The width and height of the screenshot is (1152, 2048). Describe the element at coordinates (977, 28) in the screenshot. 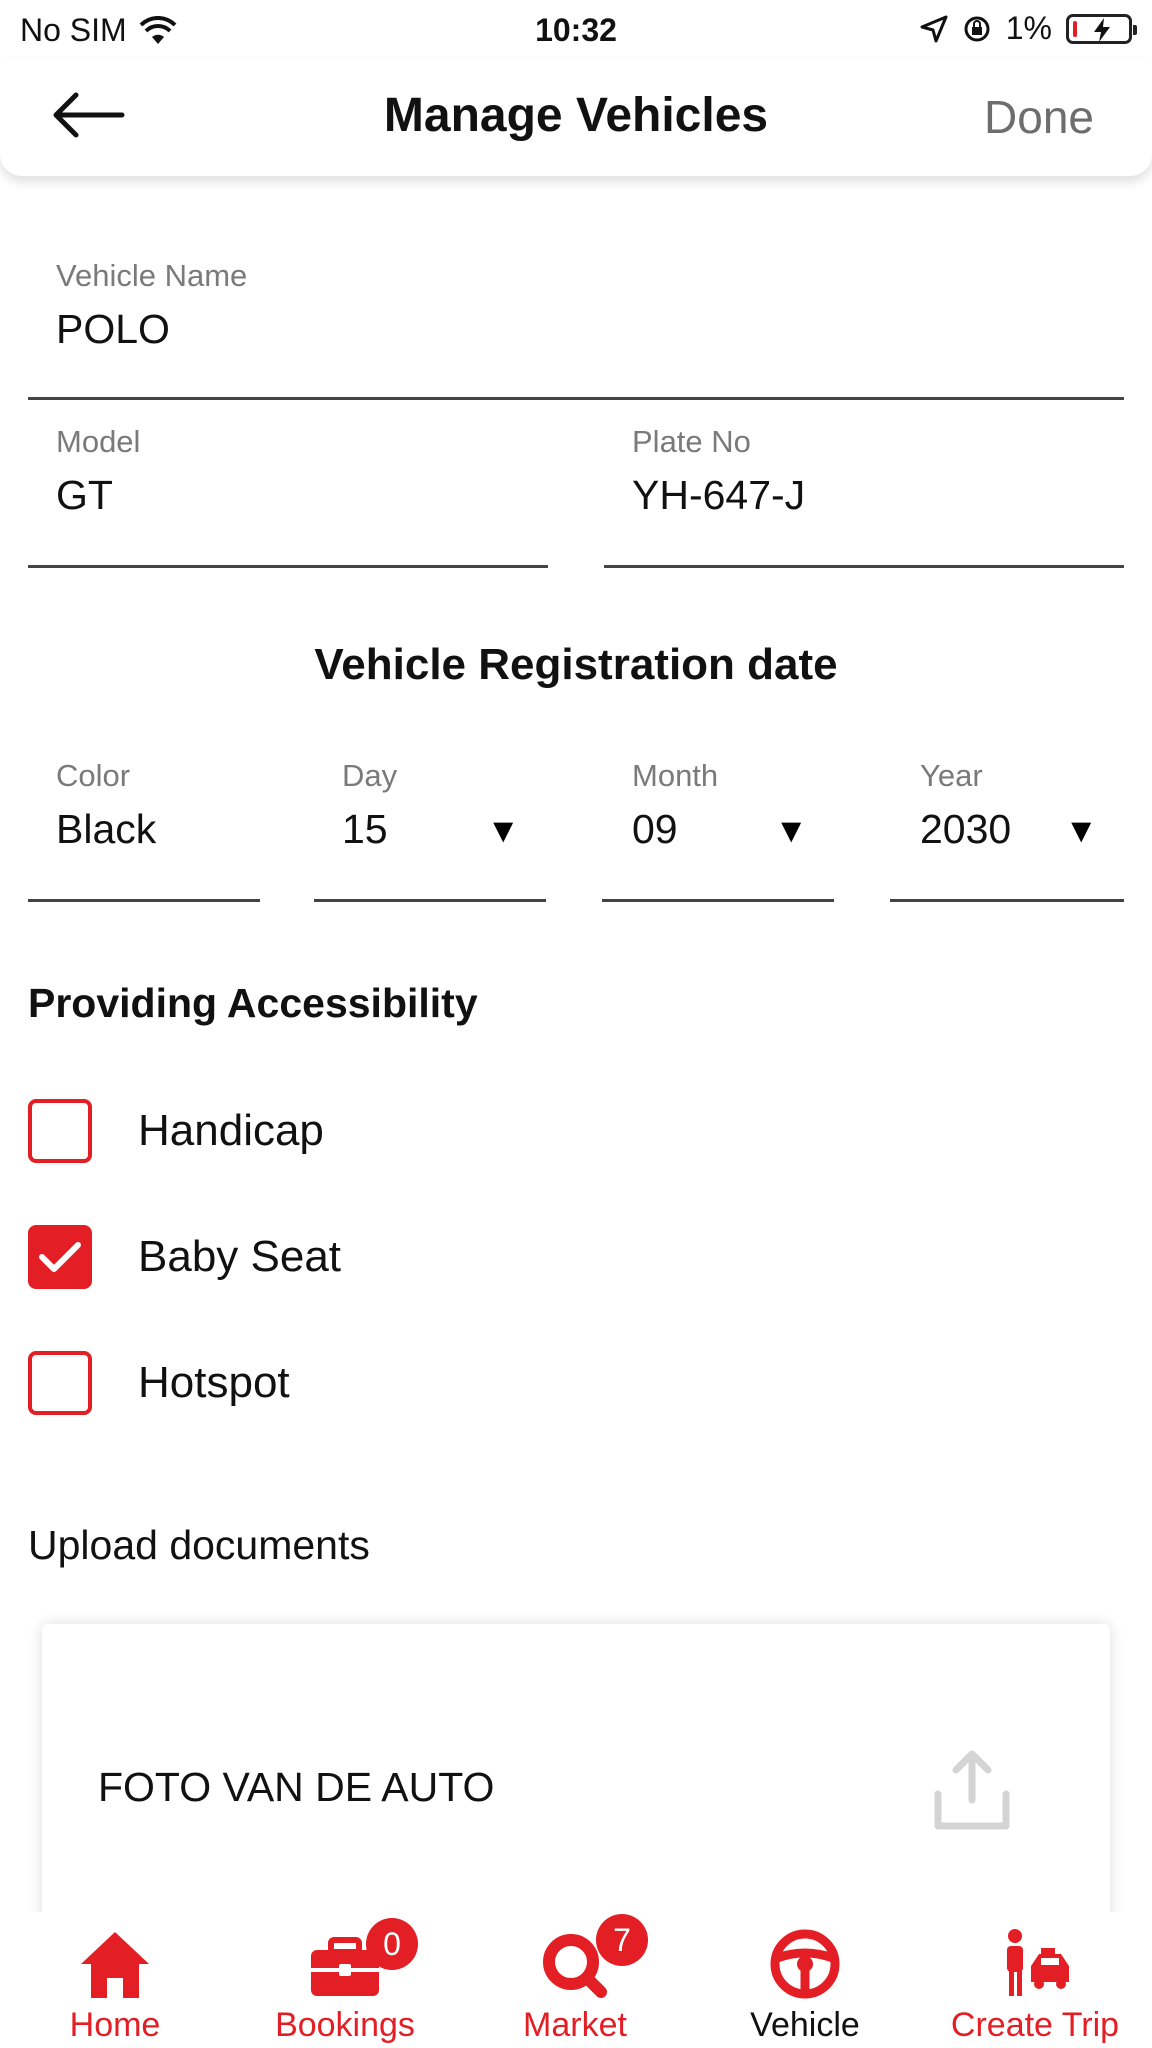

I see `orientation-lock-icon` at that location.